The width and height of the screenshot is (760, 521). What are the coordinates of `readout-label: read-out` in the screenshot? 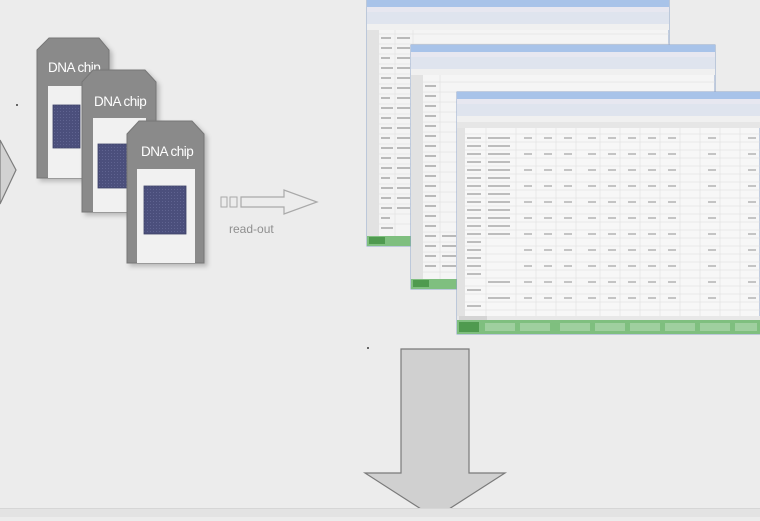 It's located at (251, 229).